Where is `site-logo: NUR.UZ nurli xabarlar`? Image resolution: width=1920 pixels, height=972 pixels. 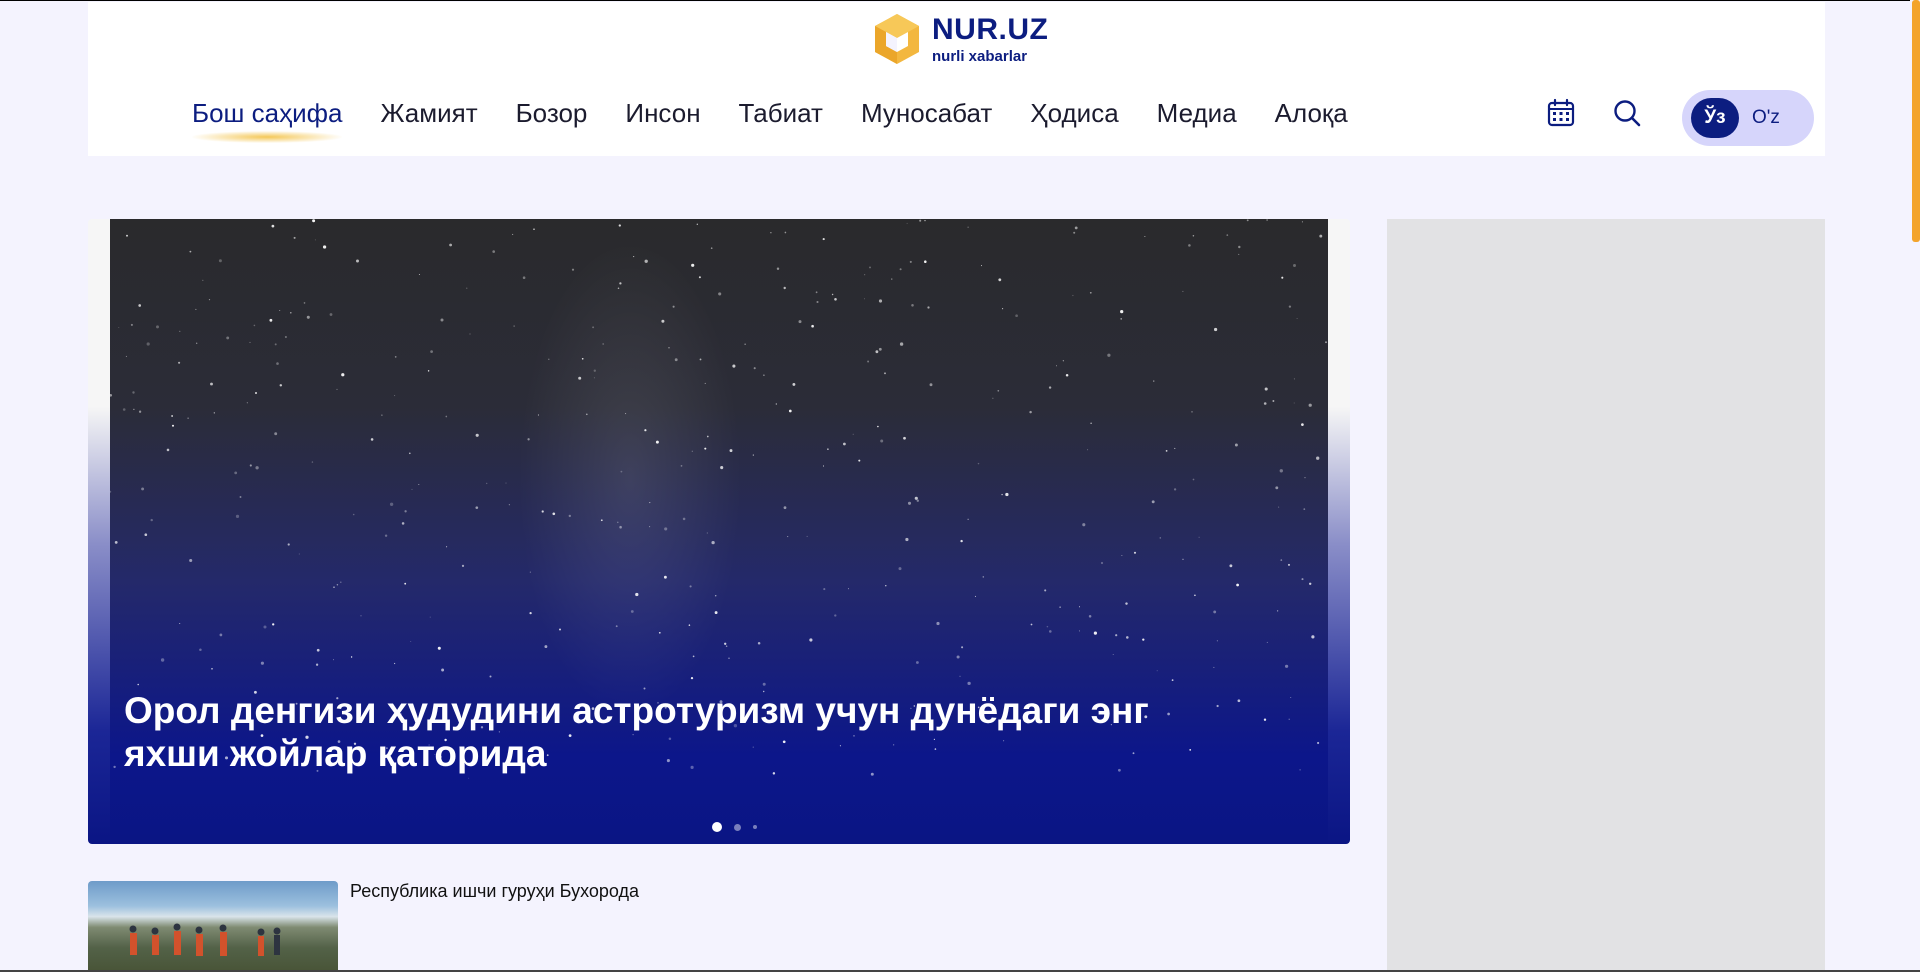
site-logo: NUR.UZ nurli xabarlar is located at coordinates (960, 39).